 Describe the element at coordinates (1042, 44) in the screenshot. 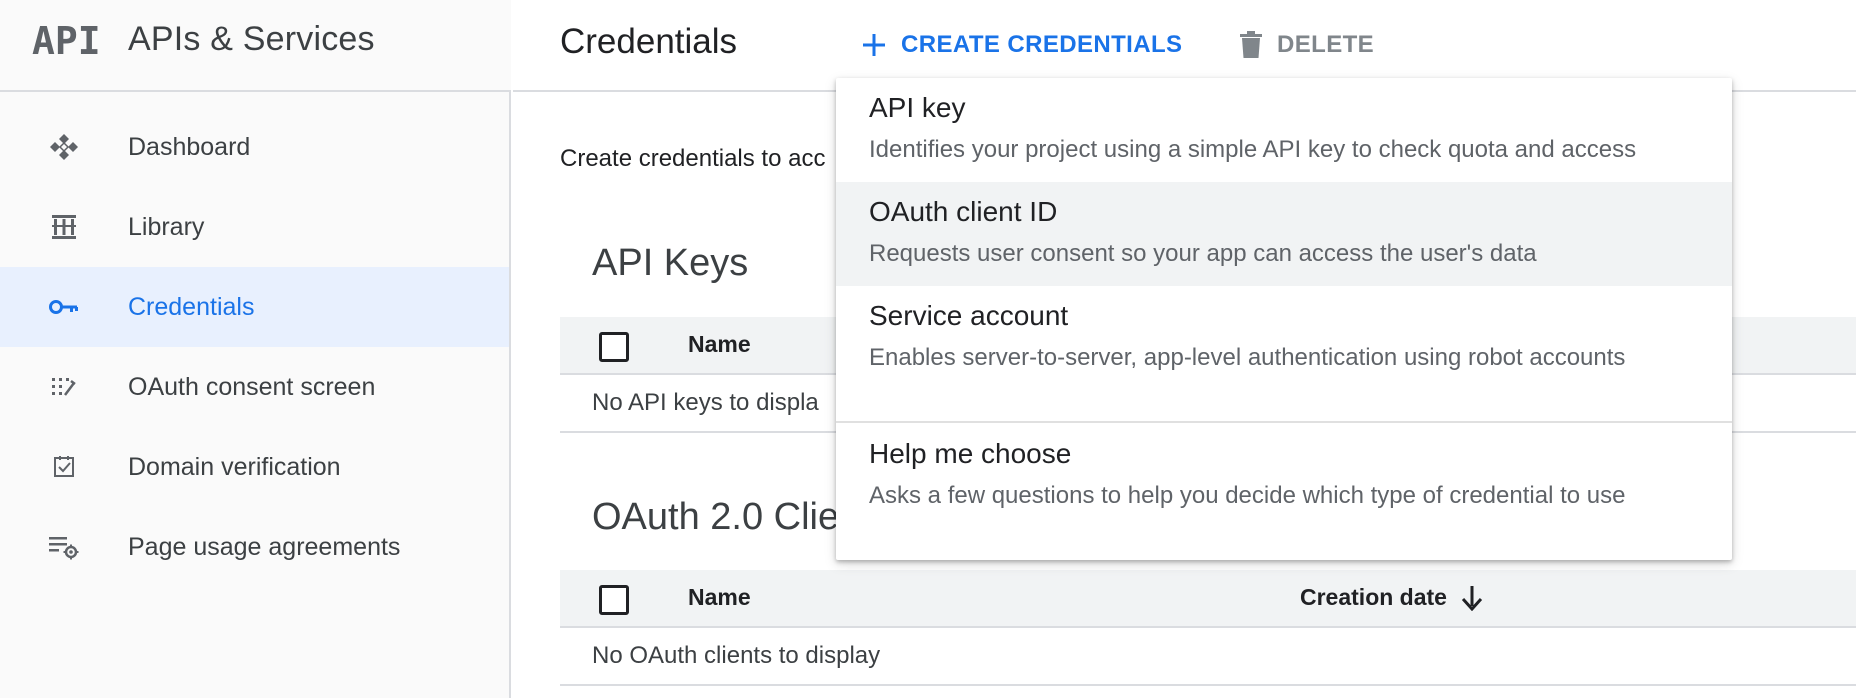

I see `create-credentials-label: CREATE CREDENTIALS` at that location.